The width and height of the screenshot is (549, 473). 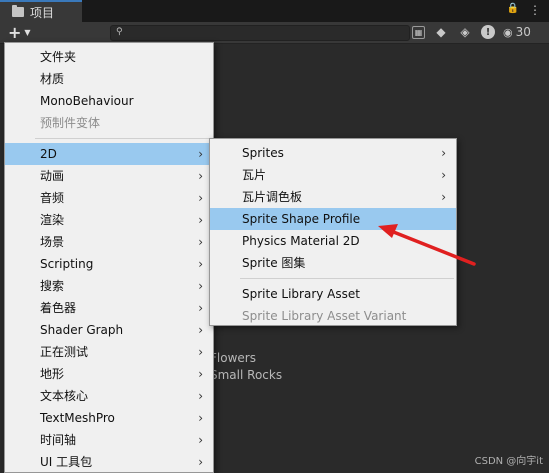 I want to click on menu2-item: Sprite 图集, so click(x=333, y=263).